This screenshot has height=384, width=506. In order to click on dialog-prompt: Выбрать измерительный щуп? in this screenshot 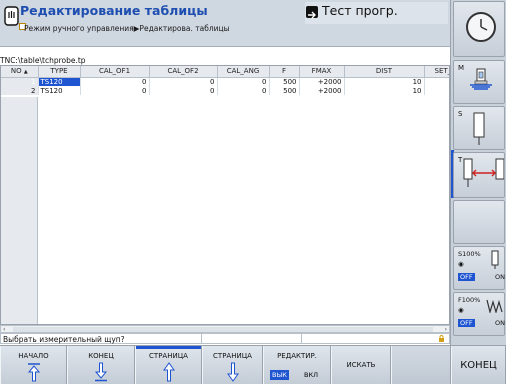, I will do `click(64, 339)`.